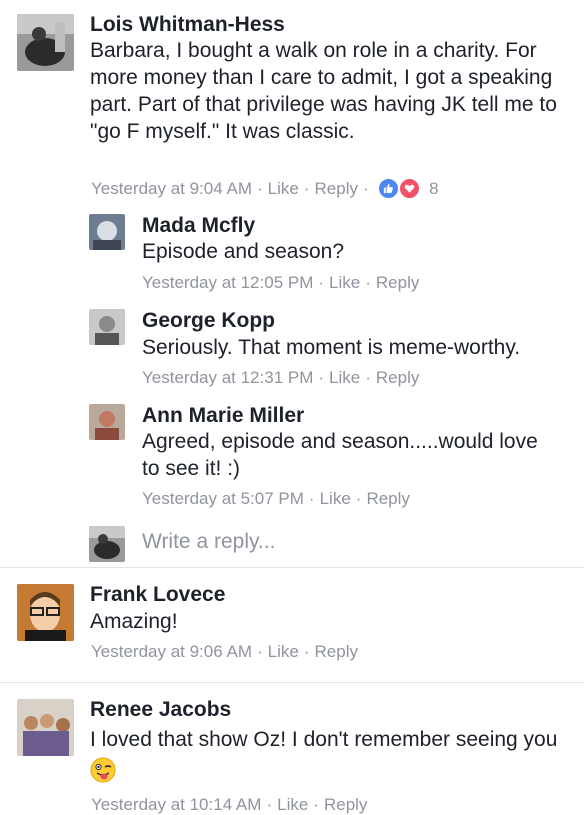 Image resolution: width=584 pixels, height=815 pixels. Describe the element at coordinates (208, 321) in the screenshot. I see `commenter-name: George Kopp` at that location.